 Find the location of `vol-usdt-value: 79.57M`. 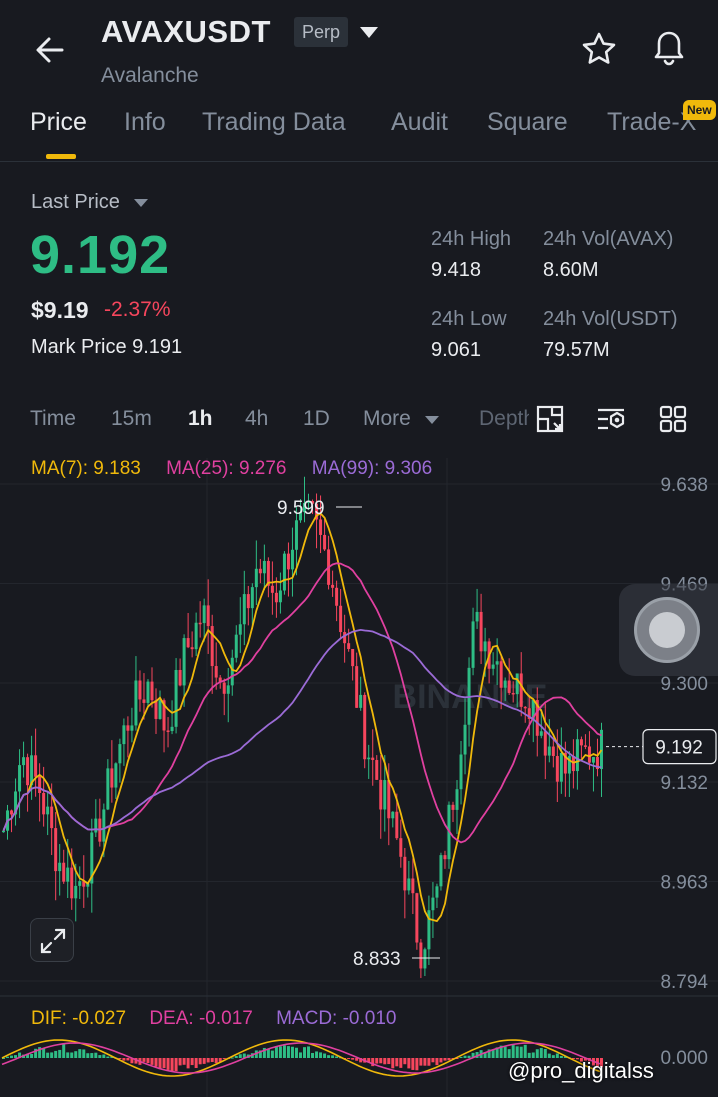

vol-usdt-value: 79.57M is located at coordinates (576, 350).